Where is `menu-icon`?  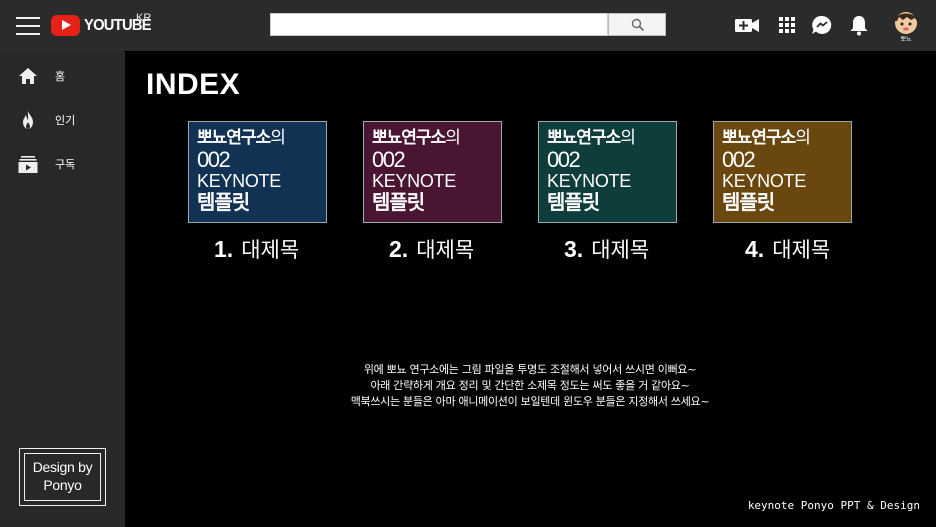
menu-icon is located at coordinates (28, 26).